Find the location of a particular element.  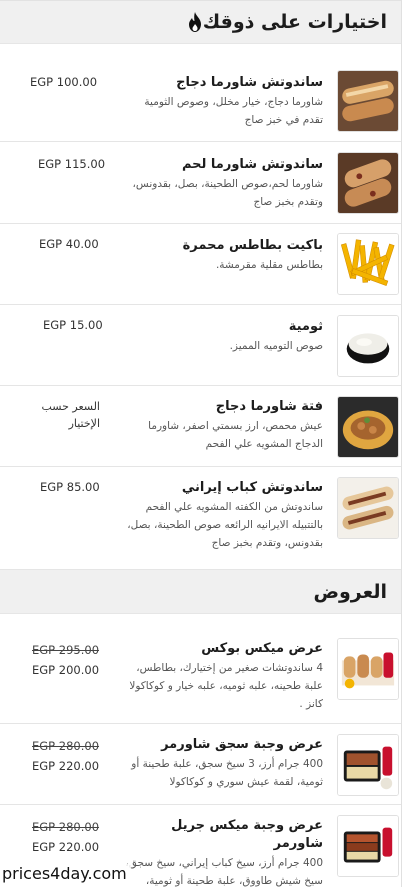

garlic-sauce-image is located at coordinates (368, 346).